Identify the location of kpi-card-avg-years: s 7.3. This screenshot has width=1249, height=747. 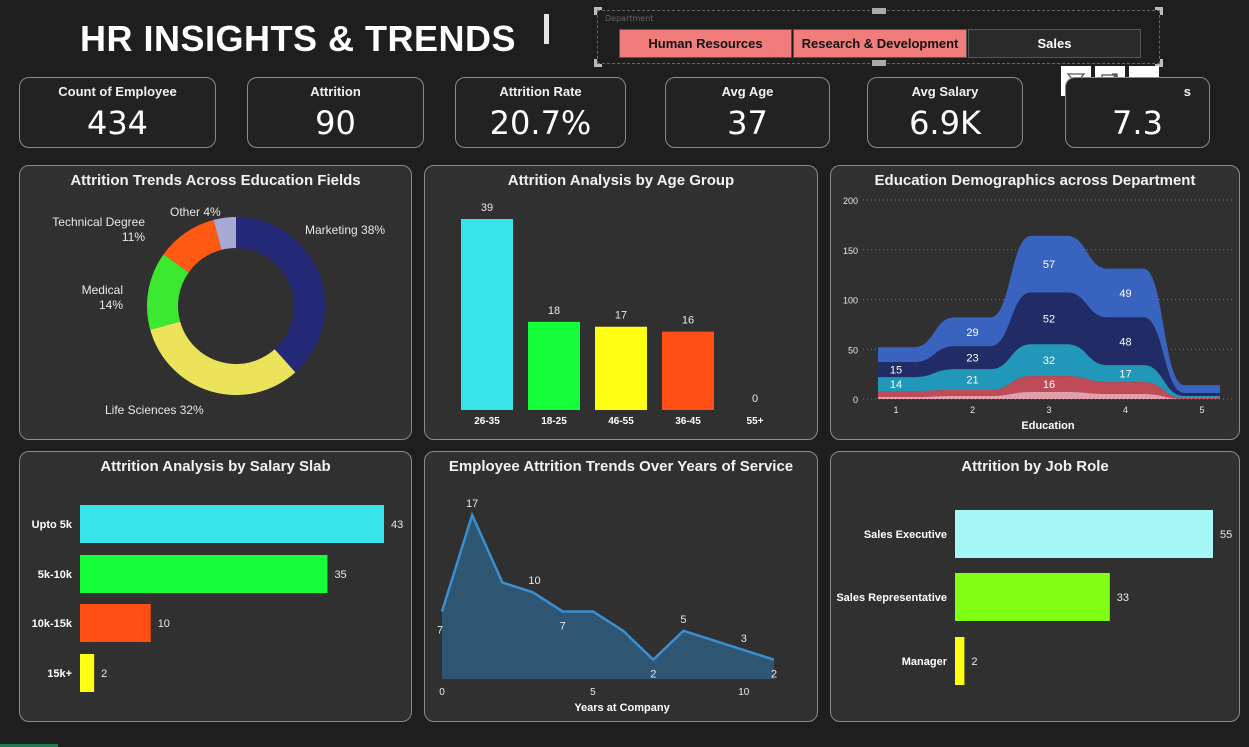
(1137, 112).